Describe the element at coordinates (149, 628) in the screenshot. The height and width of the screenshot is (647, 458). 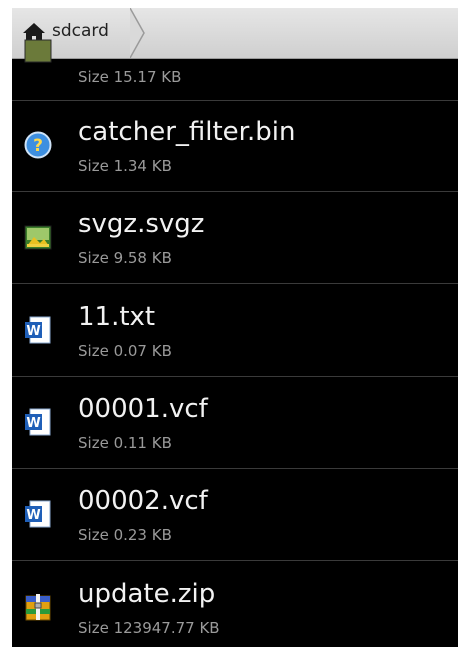
I see `file-size: Size 123947.77 KB` at that location.